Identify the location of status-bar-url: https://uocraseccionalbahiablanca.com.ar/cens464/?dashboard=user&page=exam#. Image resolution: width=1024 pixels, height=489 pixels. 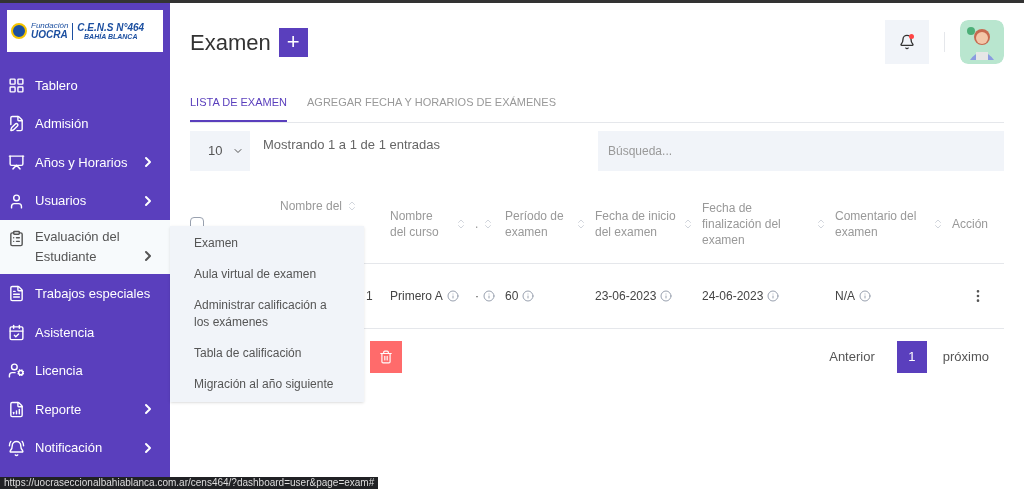
(189, 483).